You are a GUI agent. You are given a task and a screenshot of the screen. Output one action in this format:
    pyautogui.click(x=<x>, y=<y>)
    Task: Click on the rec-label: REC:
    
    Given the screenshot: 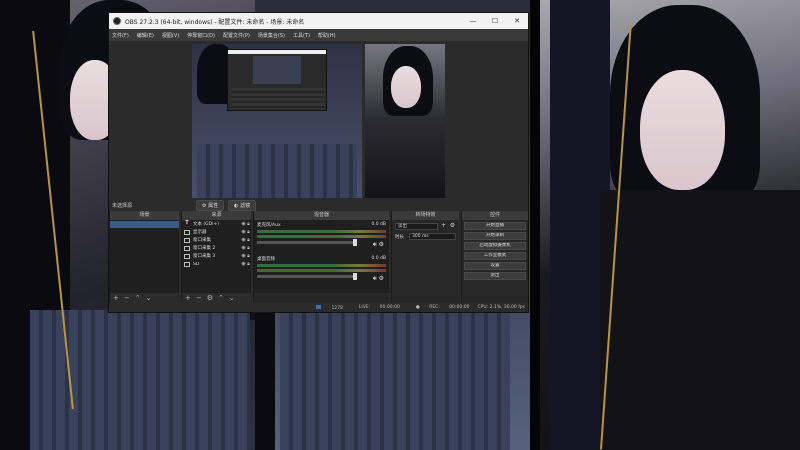 What is the action you would take?
    pyautogui.click(x=434, y=307)
    